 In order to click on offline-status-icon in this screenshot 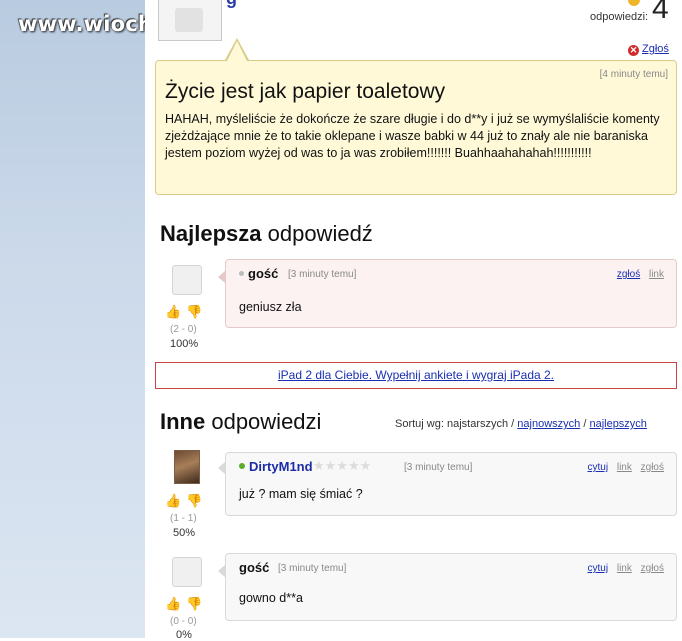, I will do `click(241, 273)`.